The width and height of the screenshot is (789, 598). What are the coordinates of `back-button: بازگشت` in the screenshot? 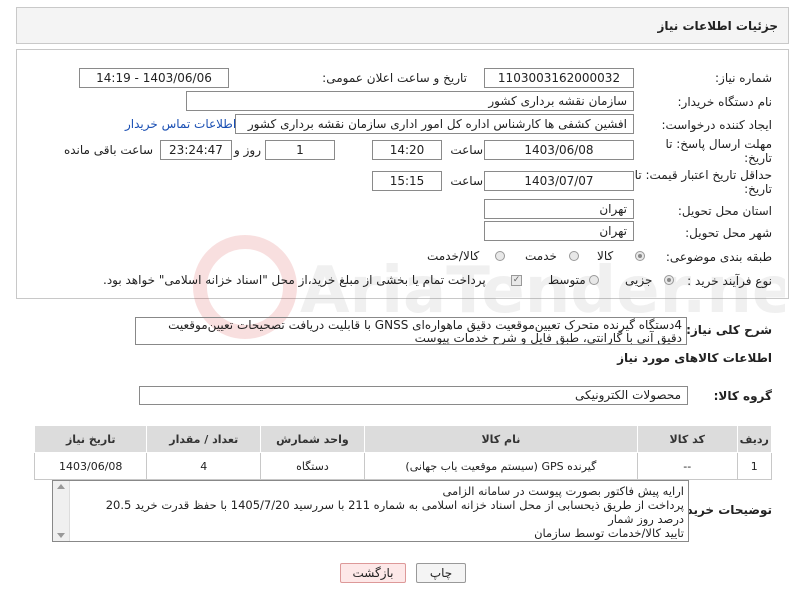 It's located at (373, 573).